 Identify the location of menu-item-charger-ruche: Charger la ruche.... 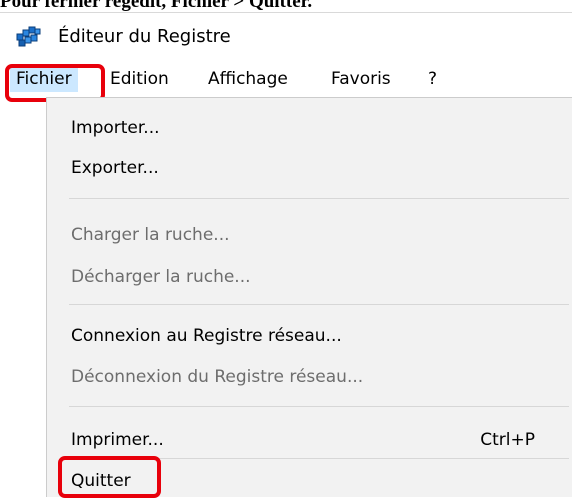
(150, 235).